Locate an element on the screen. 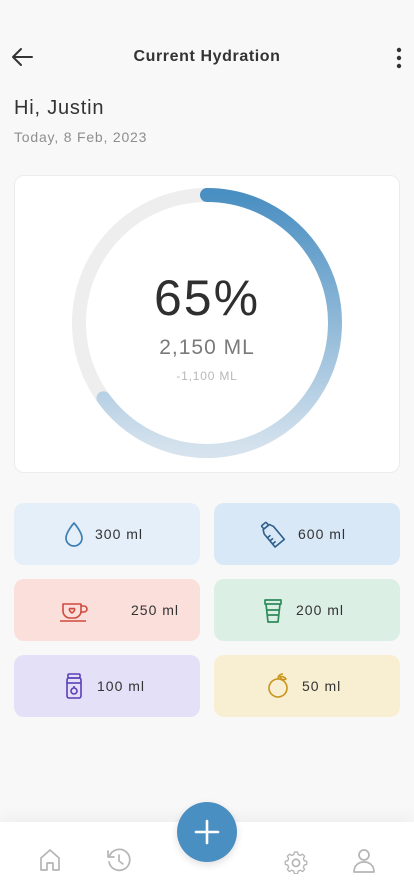 The height and width of the screenshot is (896, 414). drink-label: 50 ml is located at coordinates (322, 686).